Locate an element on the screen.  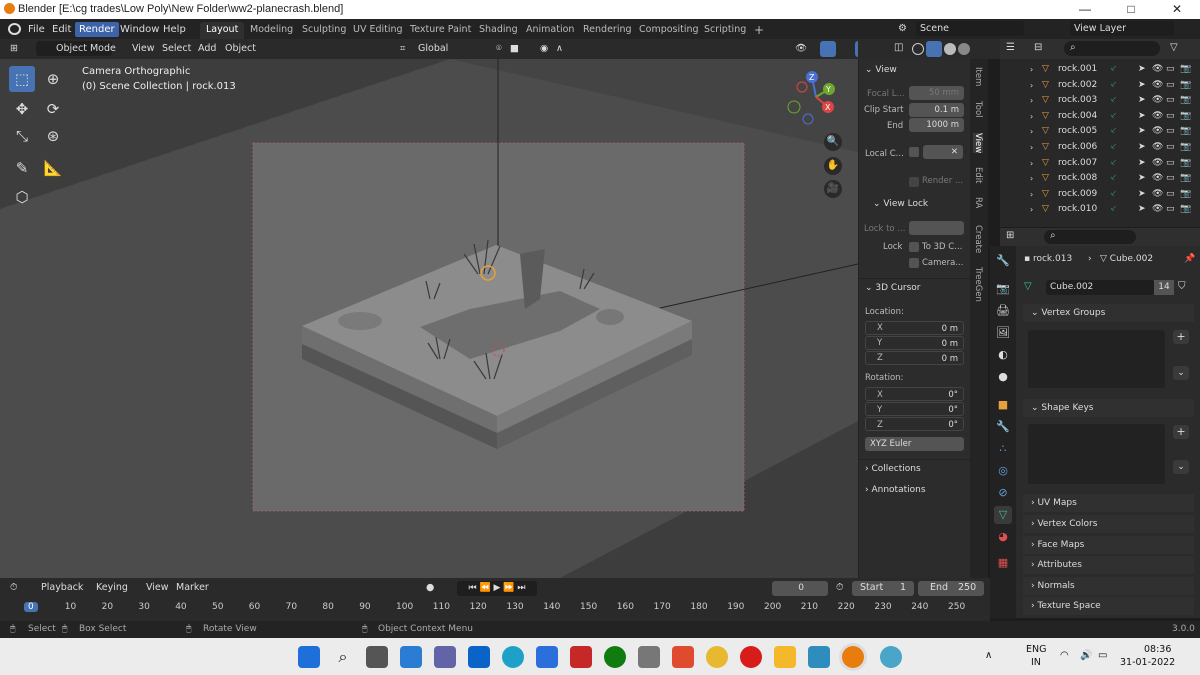
xbox-icon is located at coordinates (615, 657).